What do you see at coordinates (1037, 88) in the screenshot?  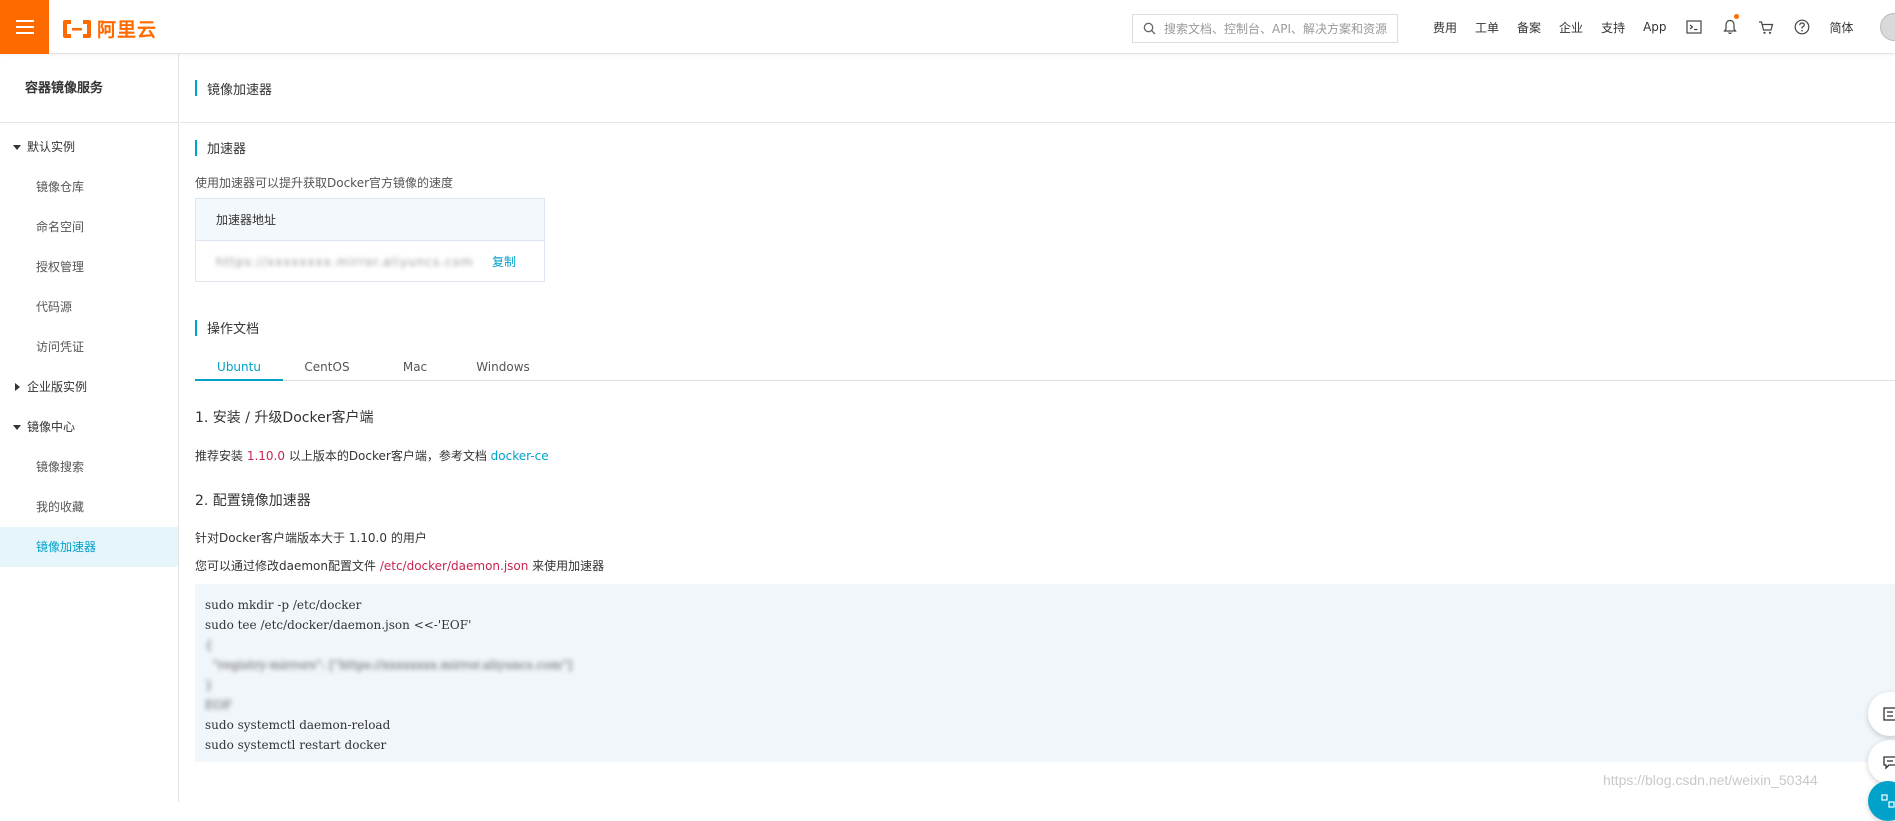 I see `page-header: 镜像加速器` at bounding box center [1037, 88].